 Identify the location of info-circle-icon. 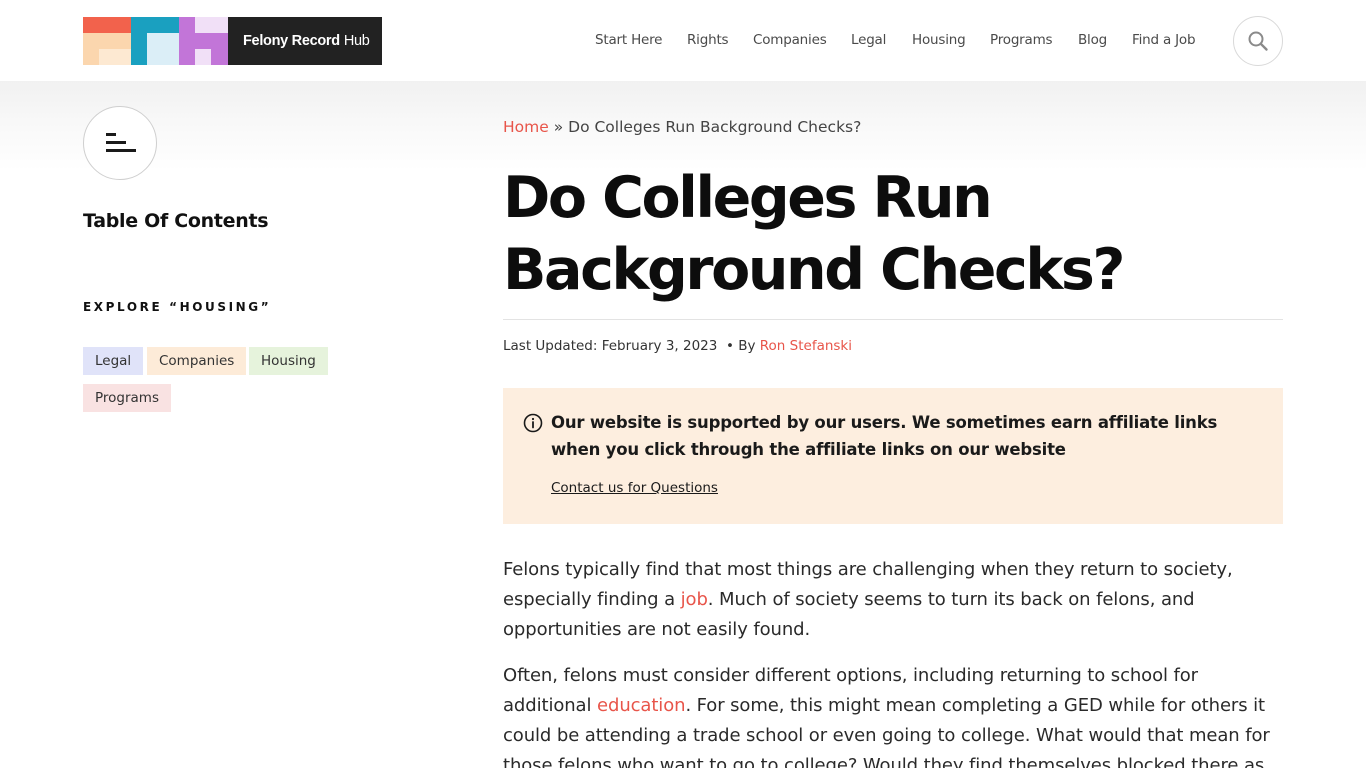
(533, 423).